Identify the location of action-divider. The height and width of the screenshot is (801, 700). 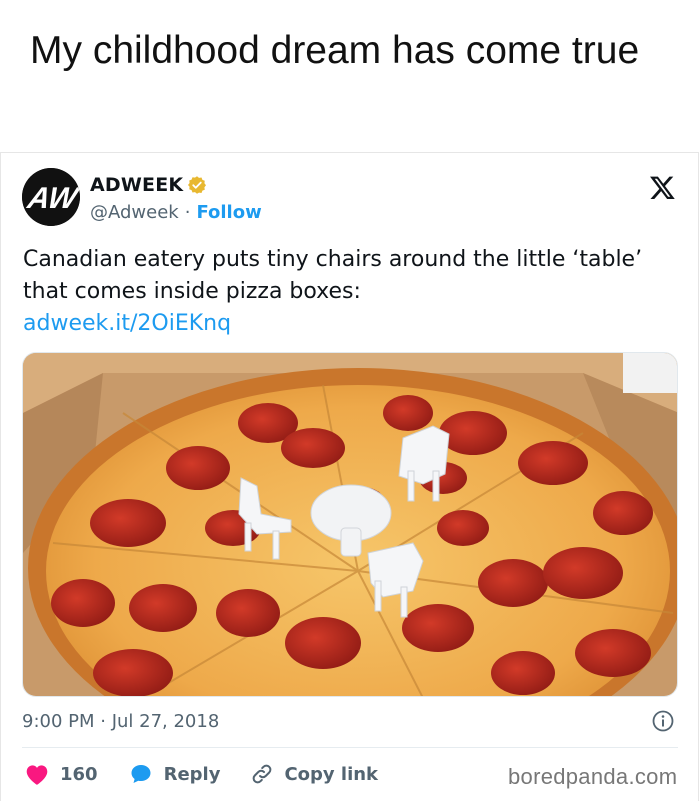
(350, 747).